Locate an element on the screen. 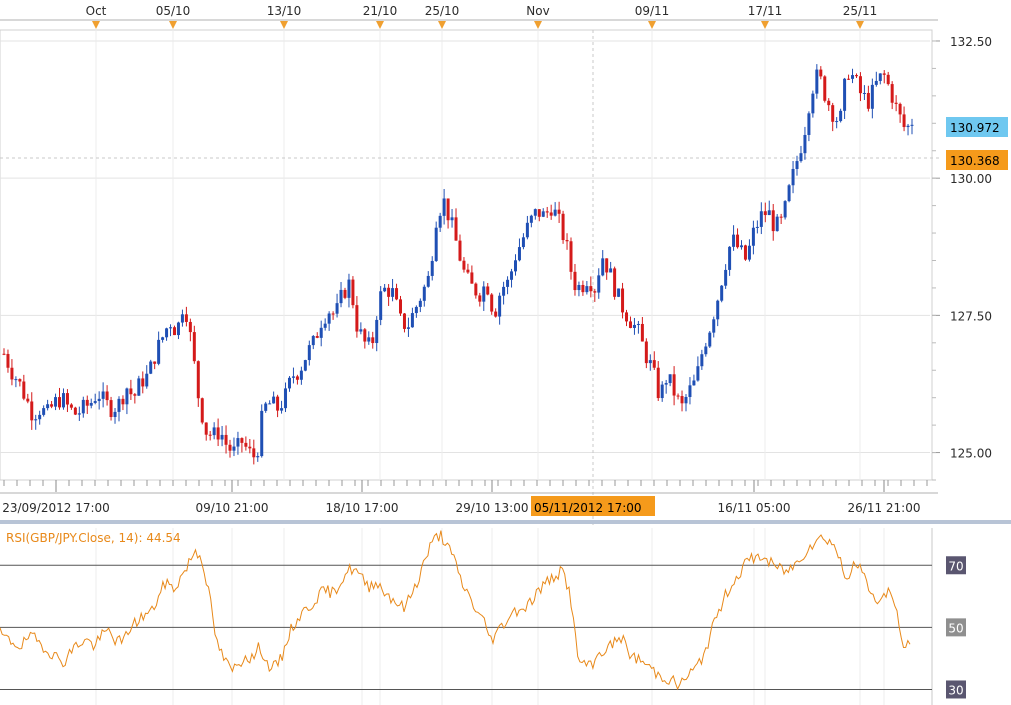 This screenshot has height=705, width=1011. top-date-label: 17/11 is located at coordinates (765, 11).